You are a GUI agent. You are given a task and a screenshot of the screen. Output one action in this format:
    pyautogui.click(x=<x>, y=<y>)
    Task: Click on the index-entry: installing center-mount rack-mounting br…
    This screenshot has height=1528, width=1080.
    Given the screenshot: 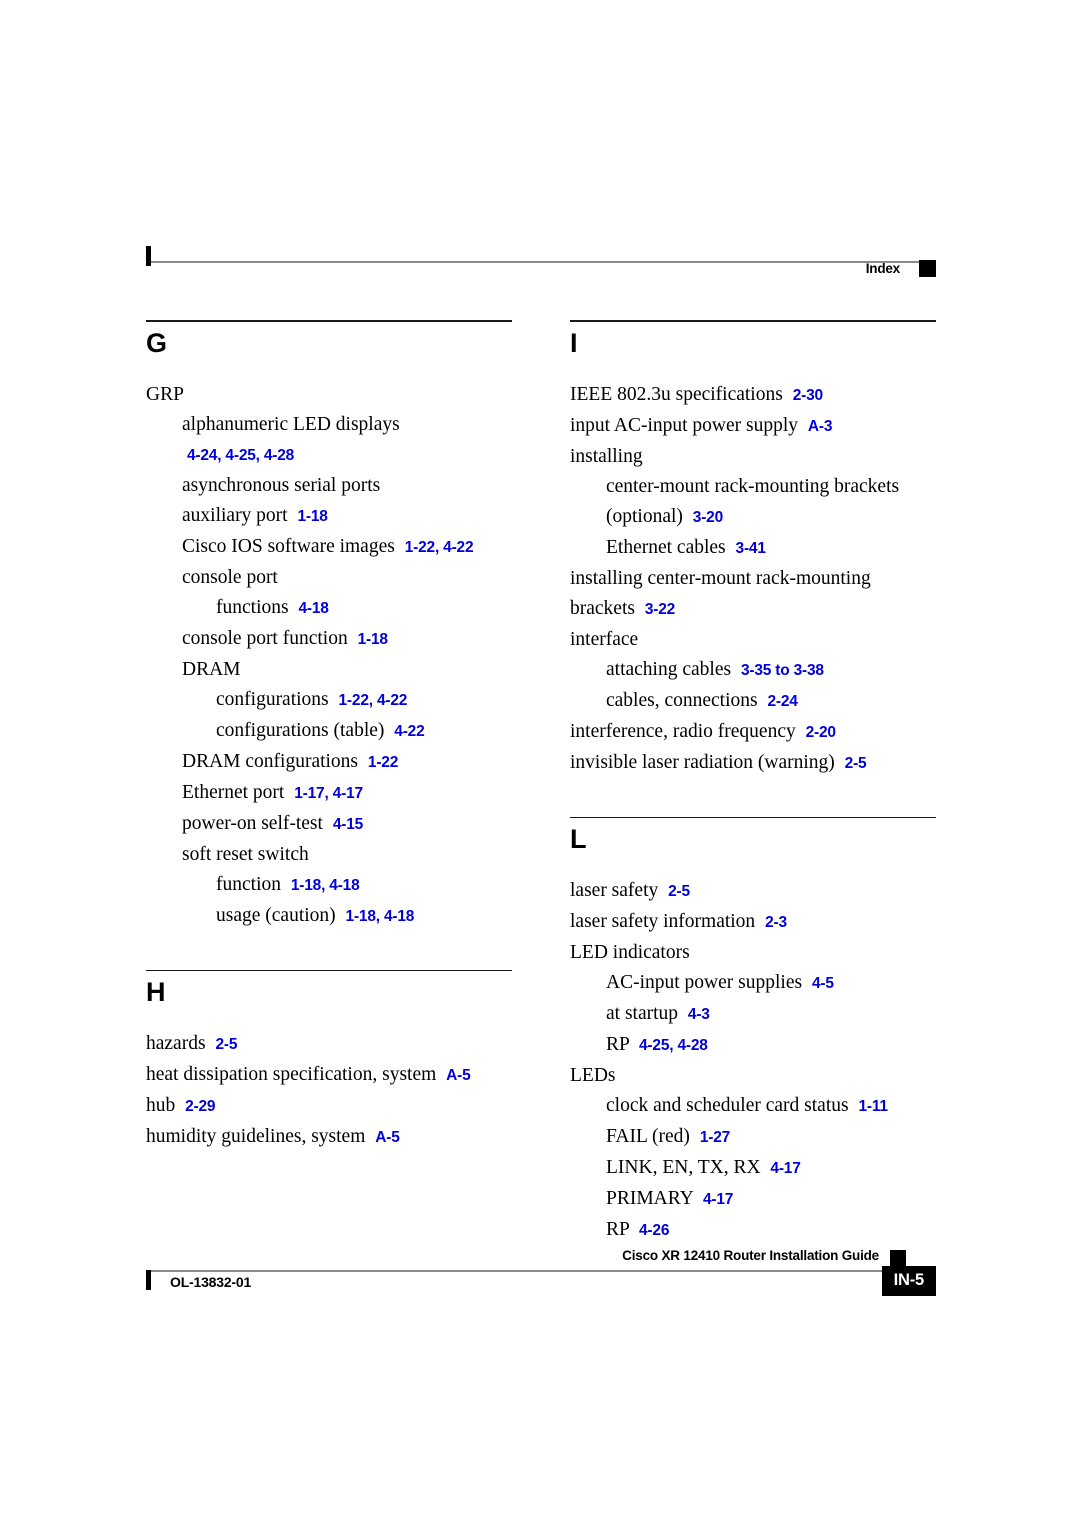 What is the action you would take?
    pyautogui.click(x=753, y=594)
    